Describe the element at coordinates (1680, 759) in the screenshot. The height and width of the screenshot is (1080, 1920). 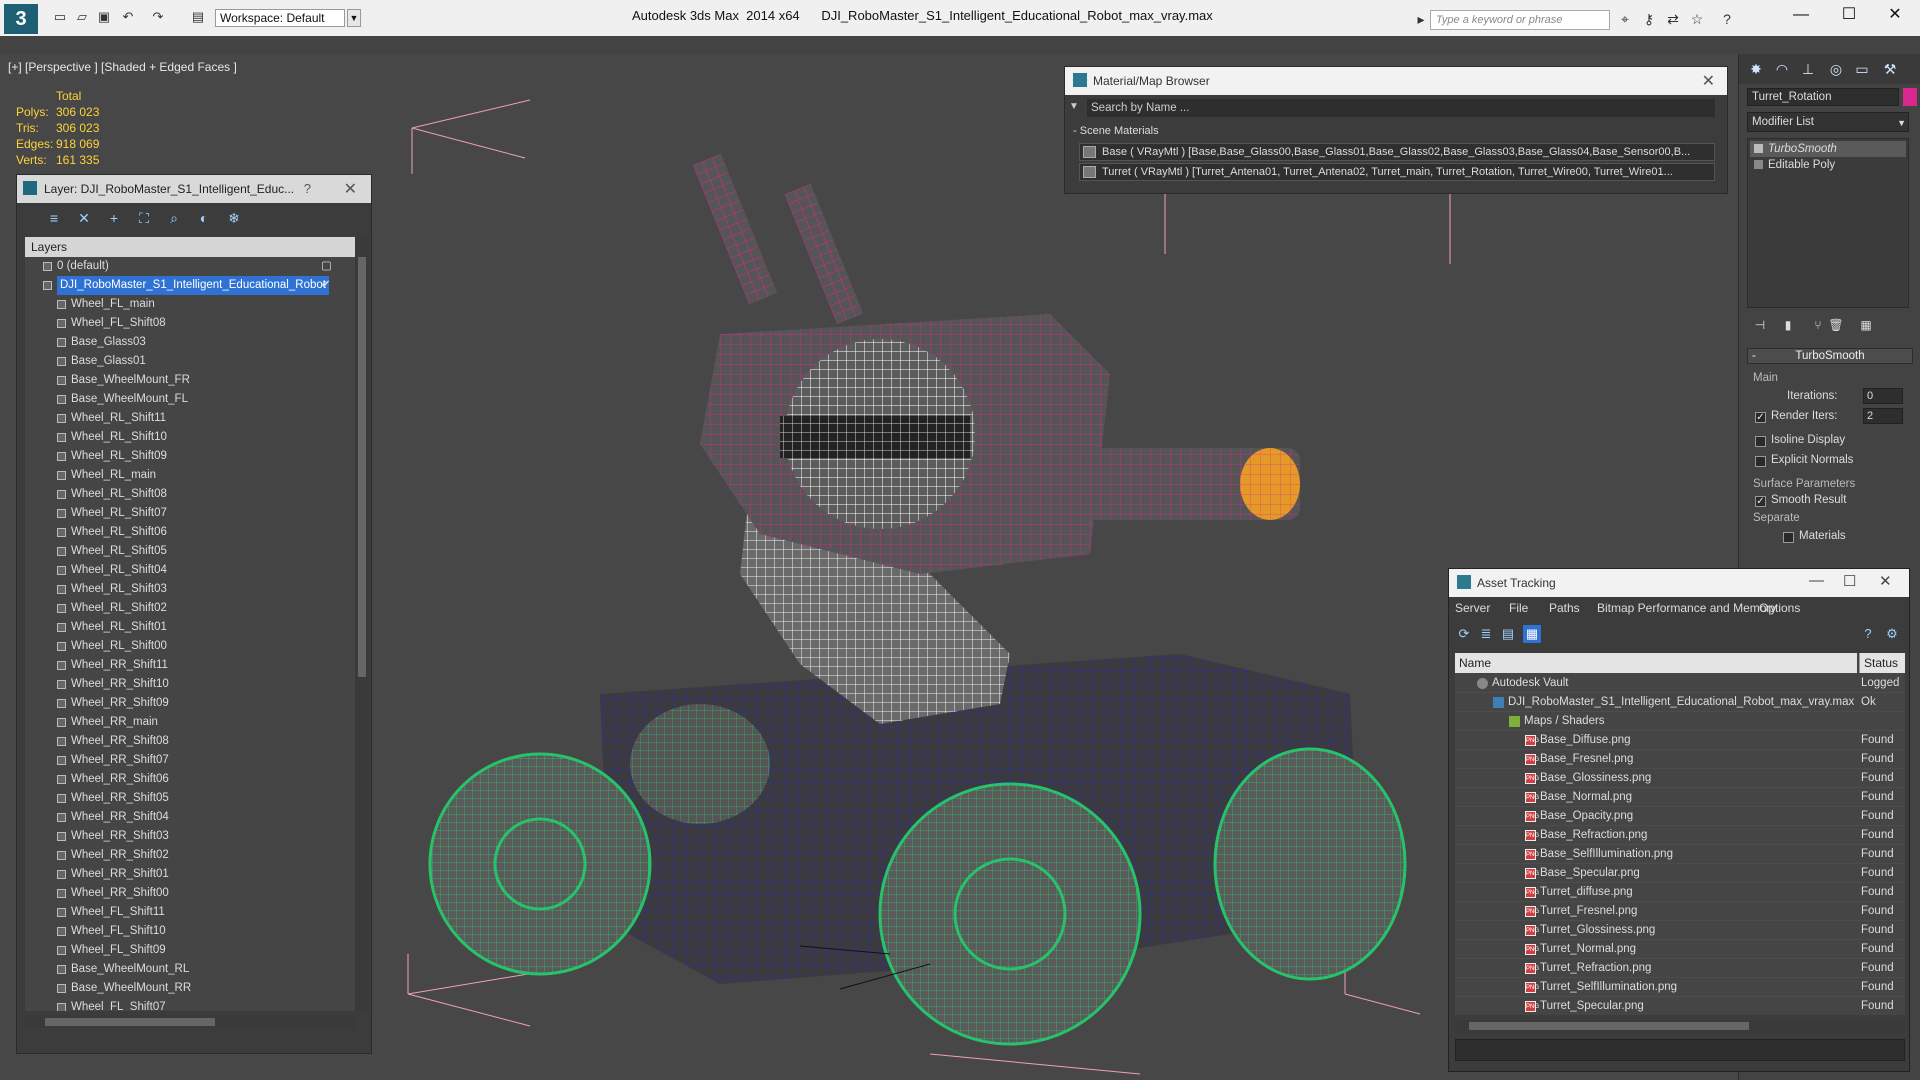
I see `asset-row: PNG Base_Fresnel.png Found` at that location.